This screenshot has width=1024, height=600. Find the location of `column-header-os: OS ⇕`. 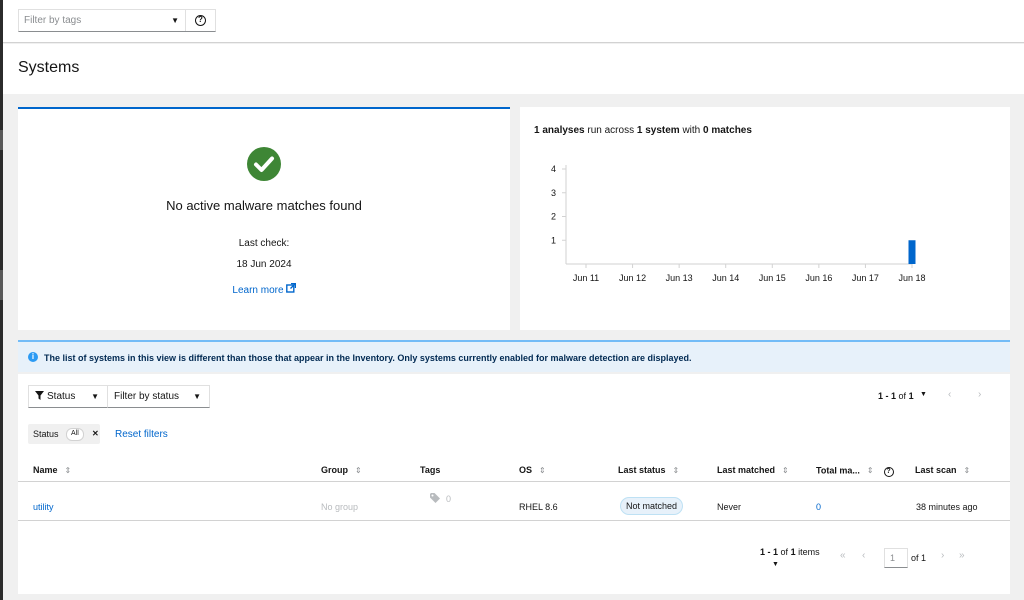

column-header-os: OS ⇕ is located at coordinates (532, 470).